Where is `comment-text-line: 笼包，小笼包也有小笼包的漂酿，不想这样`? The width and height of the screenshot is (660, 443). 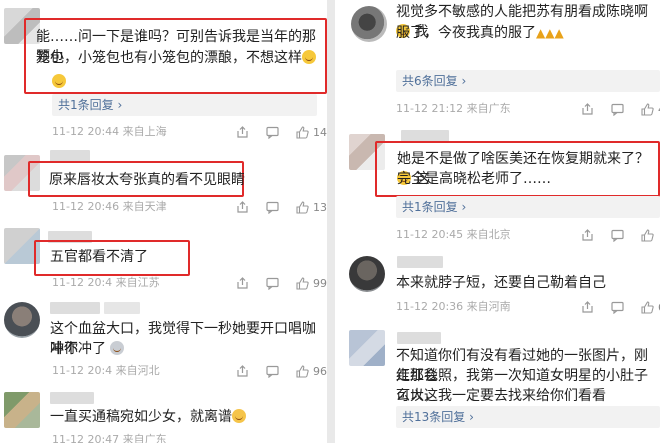
comment-text-line: 笼包，小笼包也有小笼包的漂酿，不想这样 is located at coordinates (176, 58).